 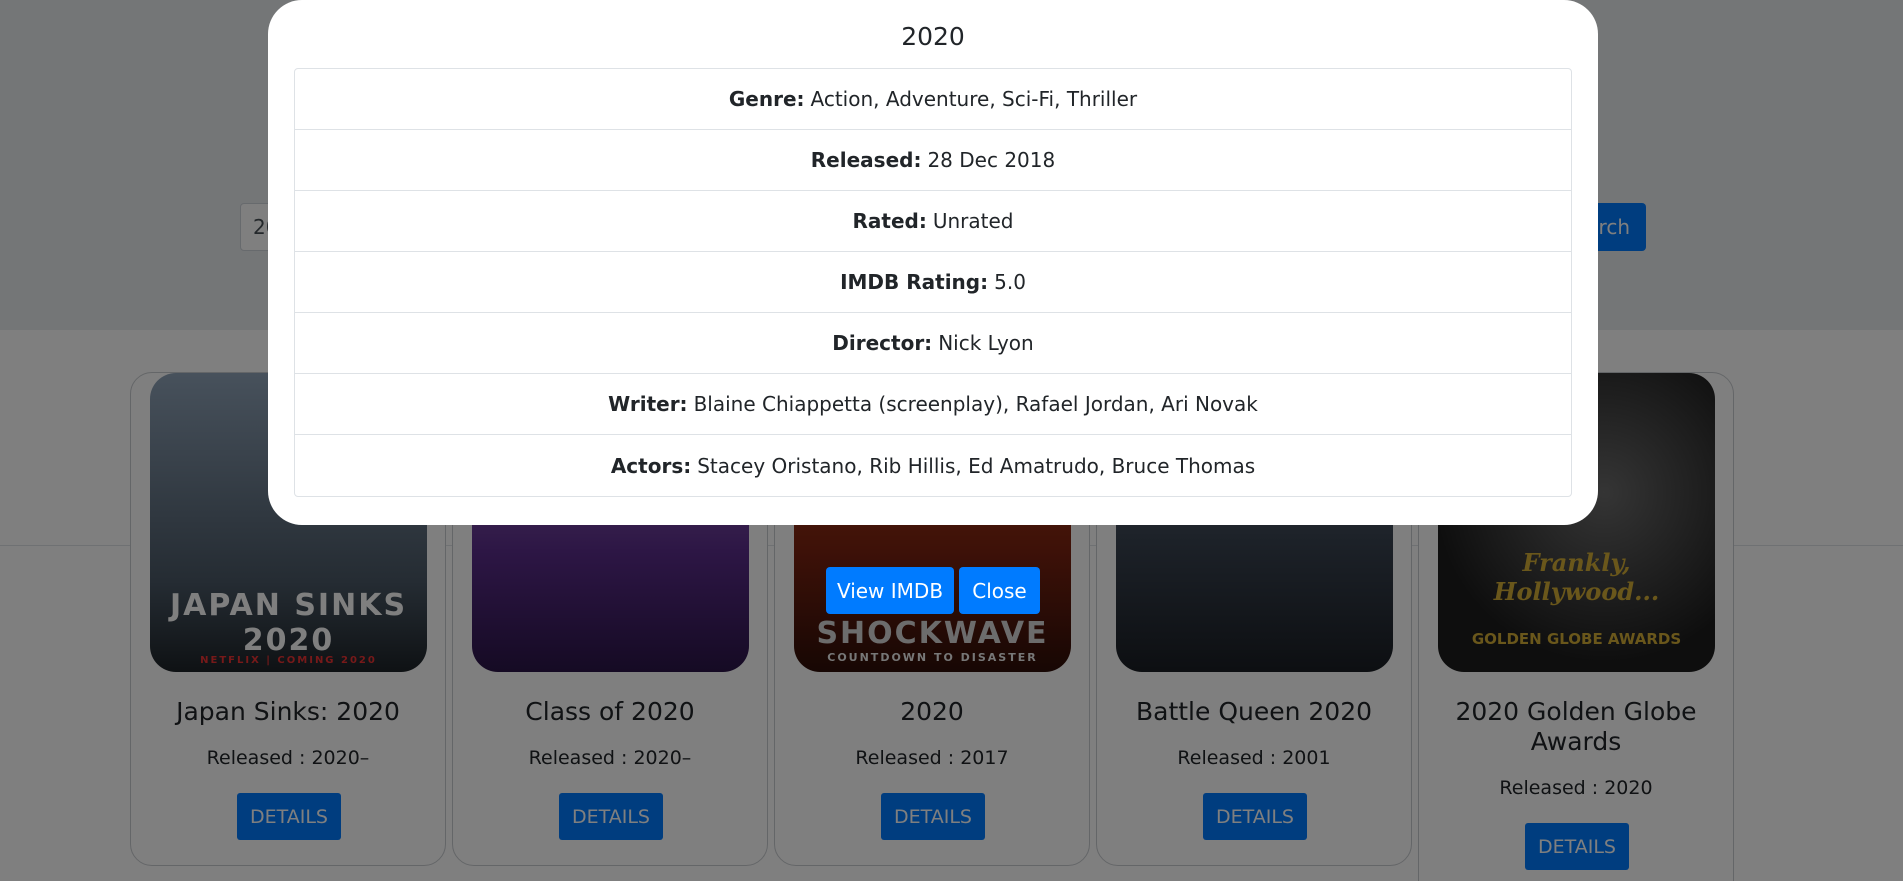 What do you see at coordinates (890, 590) in the screenshot?
I see `view-imdb-button: View IMDB` at bounding box center [890, 590].